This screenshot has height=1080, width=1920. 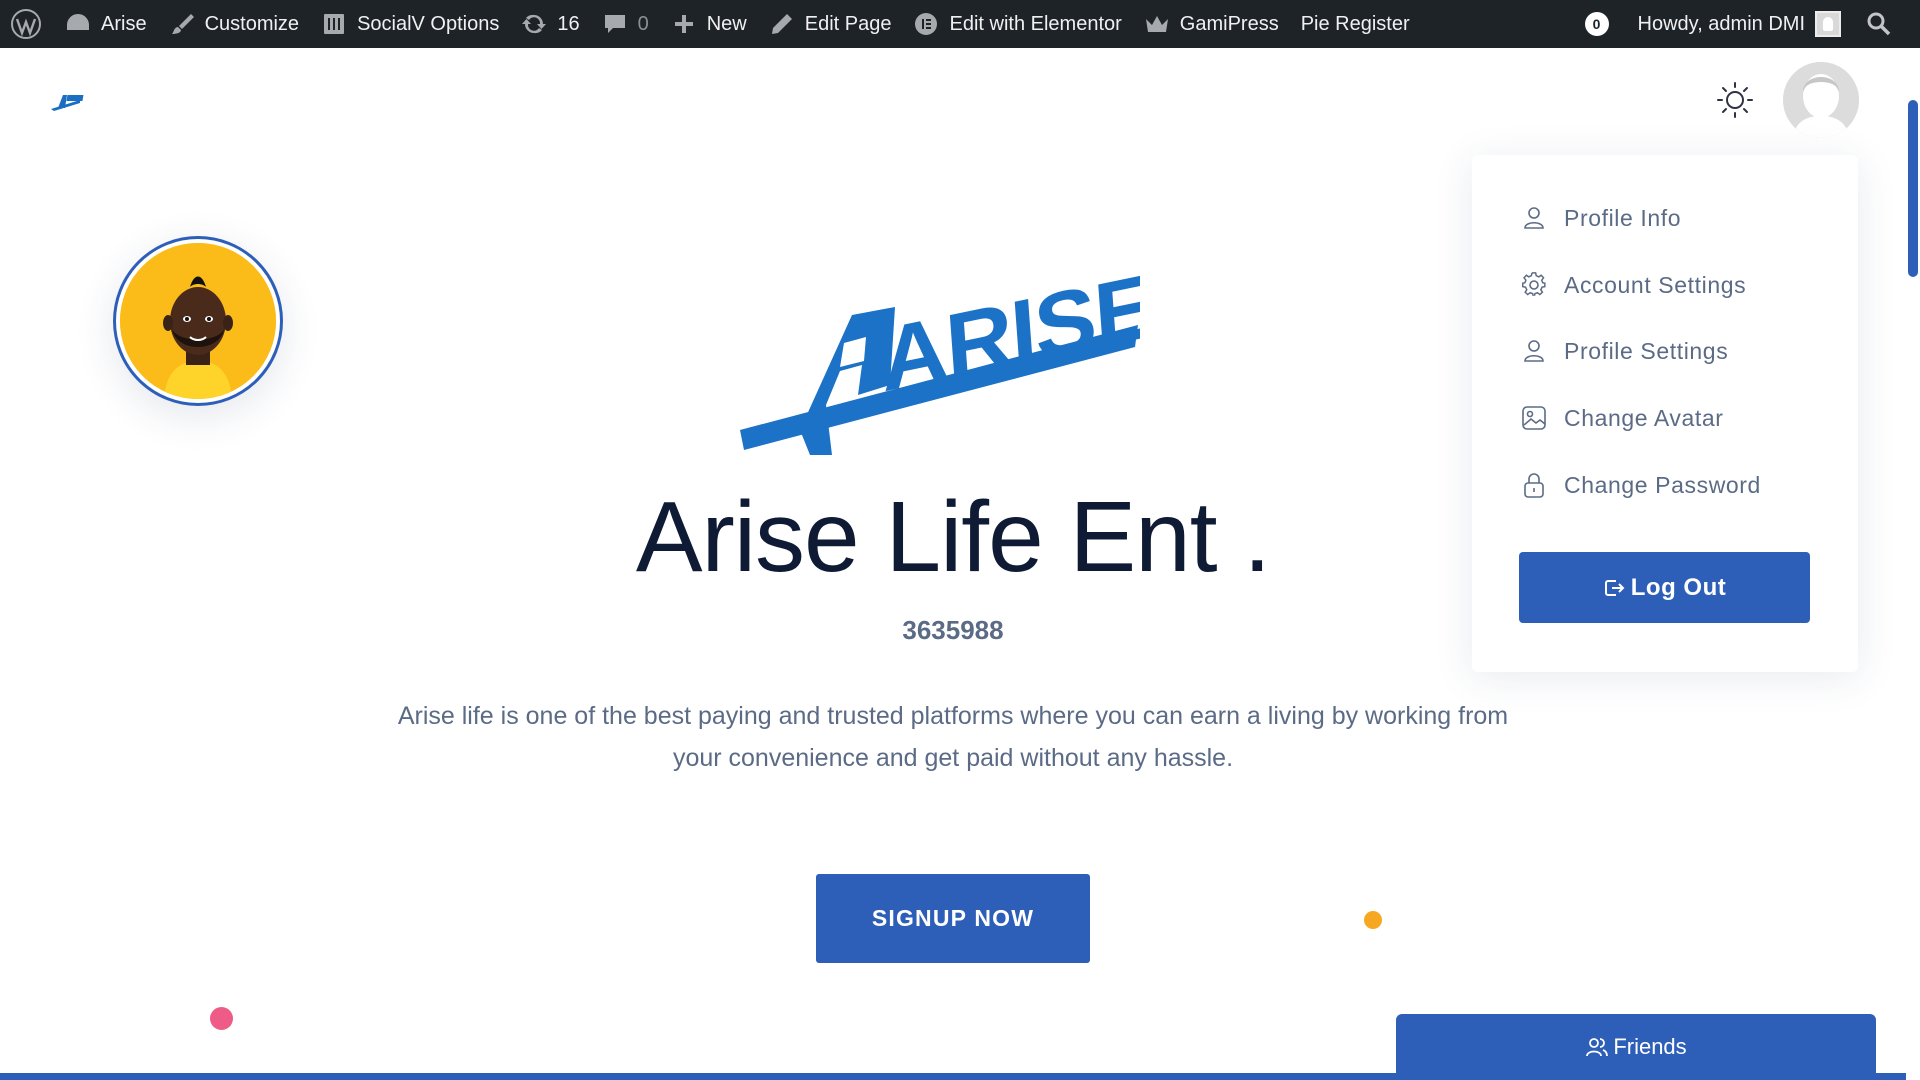 I want to click on default-avatar-icon, so click(x=1821, y=100).